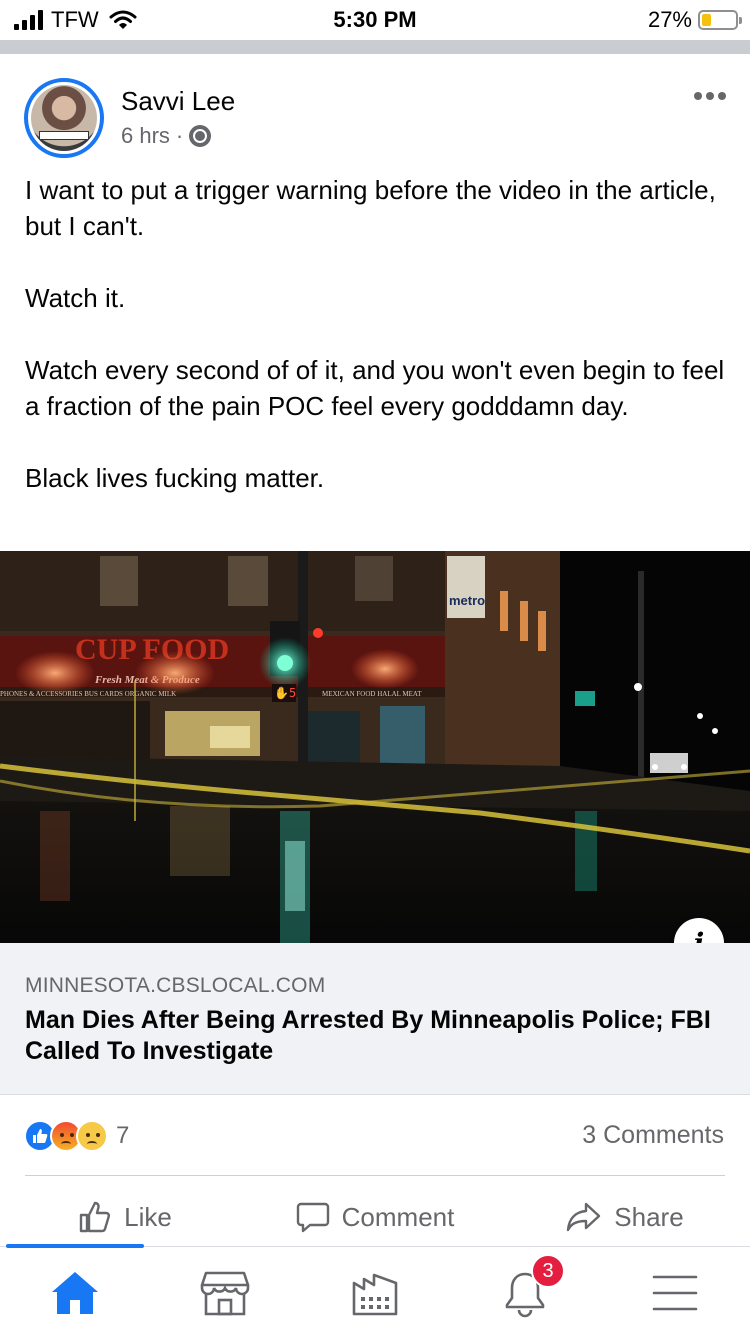 The height and width of the screenshot is (1334, 750). I want to click on battery-icon, so click(720, 20).